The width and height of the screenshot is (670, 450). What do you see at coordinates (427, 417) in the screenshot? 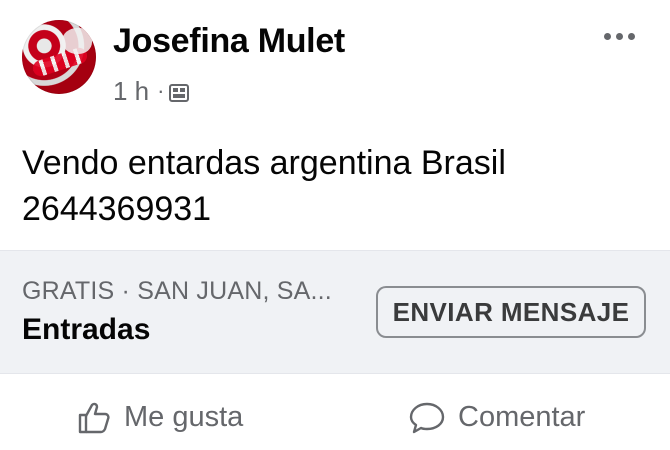
I see `comment-icon` at bounding box center [427, 417].